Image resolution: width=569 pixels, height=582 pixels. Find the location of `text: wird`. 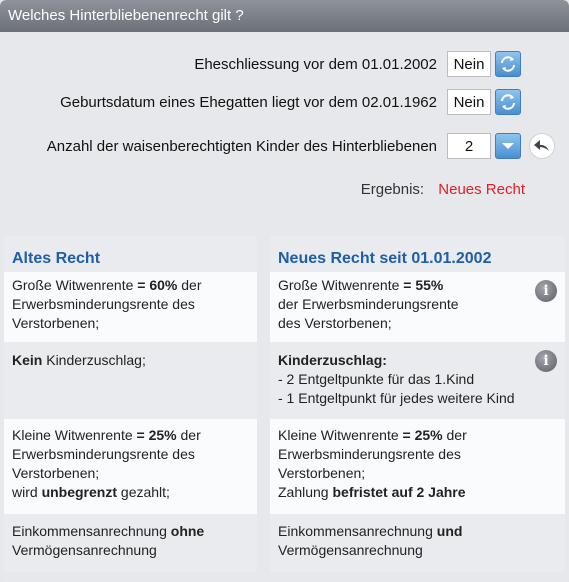

text: wird is located at coordinates (27, 492).